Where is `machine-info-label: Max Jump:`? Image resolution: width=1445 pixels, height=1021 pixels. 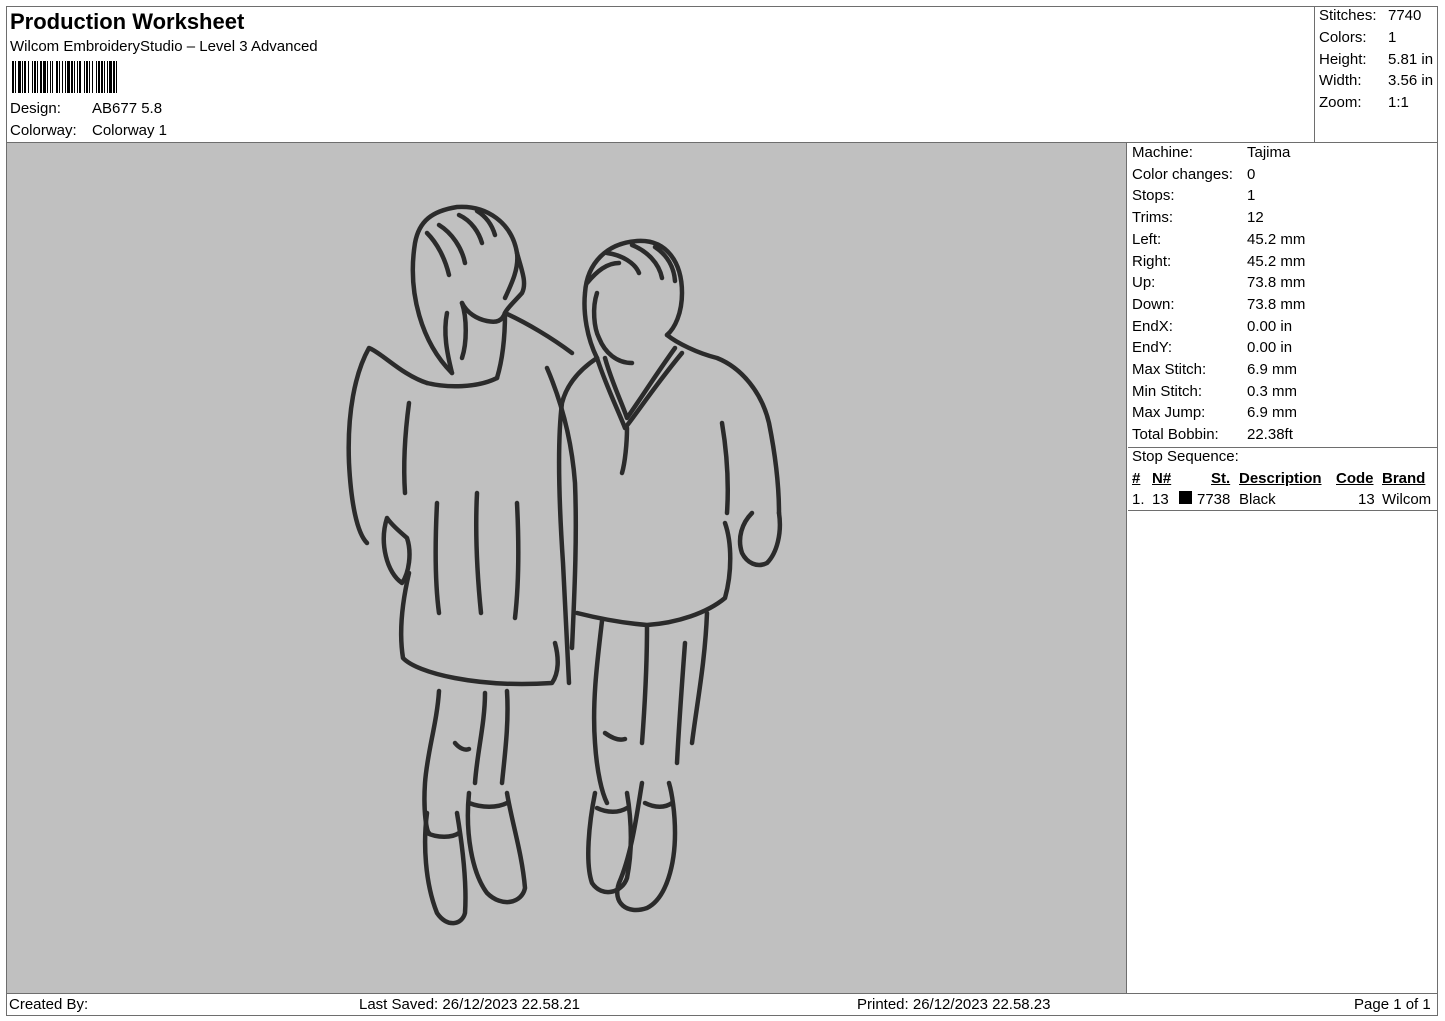 machine-info-label: Max Jump: is located at coordinates (1169, 413).